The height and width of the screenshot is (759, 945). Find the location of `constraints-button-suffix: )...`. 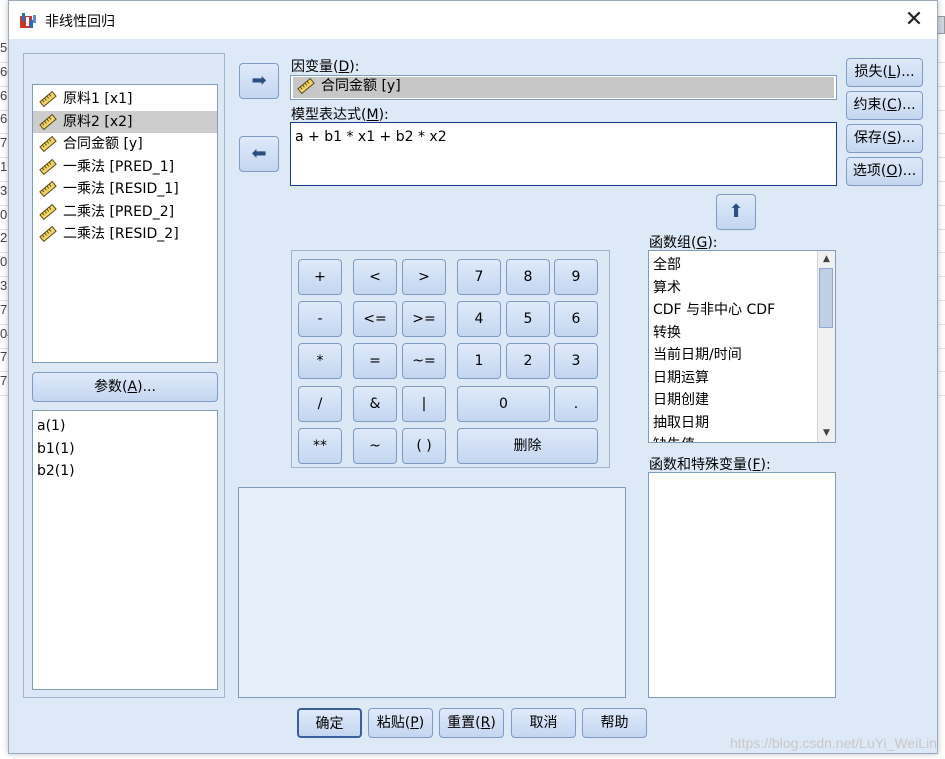

constraints-button-suffix: )... is located at coordinates (906, 105).